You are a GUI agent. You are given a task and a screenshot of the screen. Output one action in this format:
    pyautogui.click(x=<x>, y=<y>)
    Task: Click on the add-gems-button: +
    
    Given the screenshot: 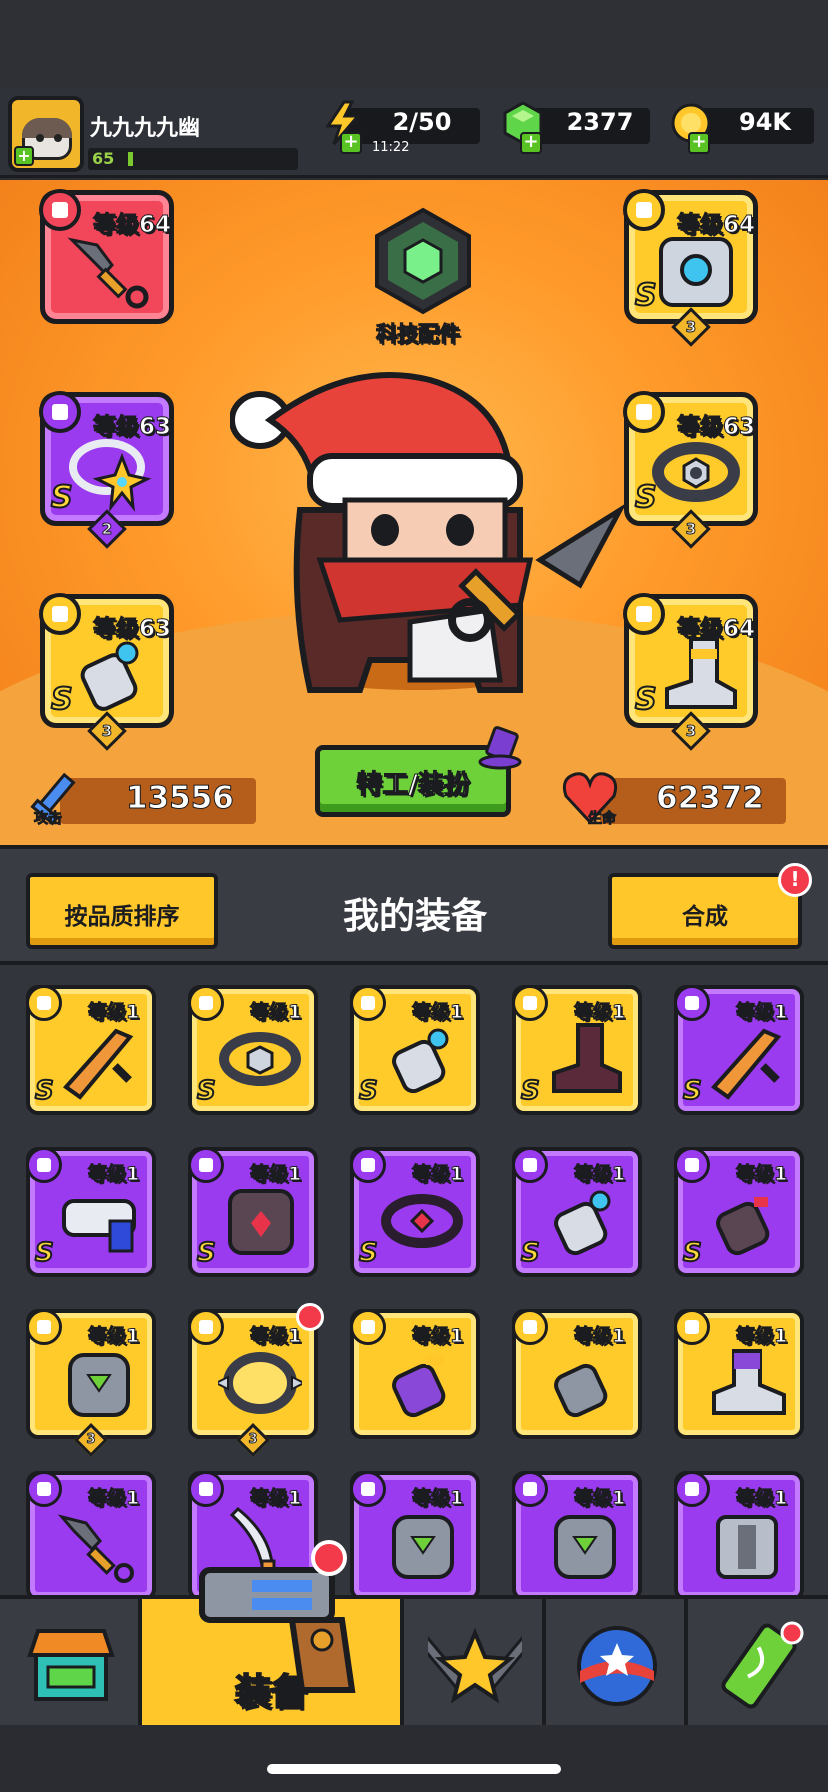 What is the action you would take?
    pyautogui.click(x=531, y=143)
    